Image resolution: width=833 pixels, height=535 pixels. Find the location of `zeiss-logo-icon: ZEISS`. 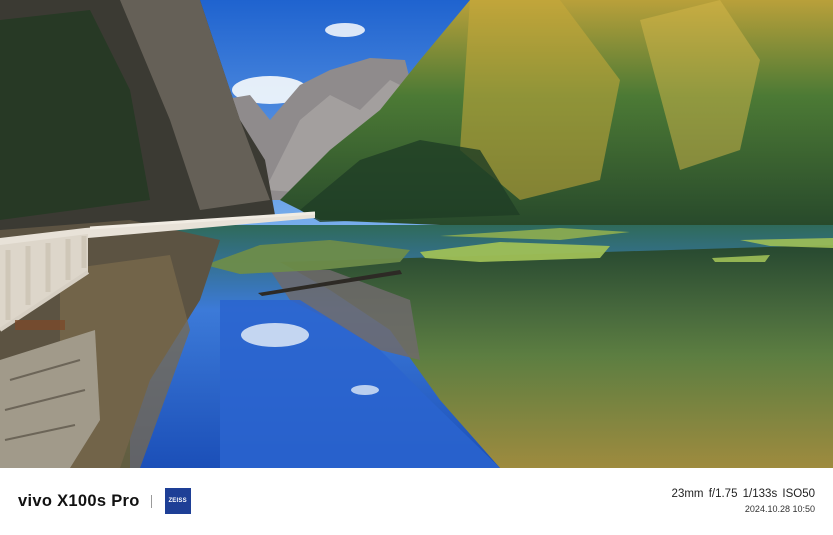

zeiss-logo-icon: ZEISS is located at coordinates (177, 501).